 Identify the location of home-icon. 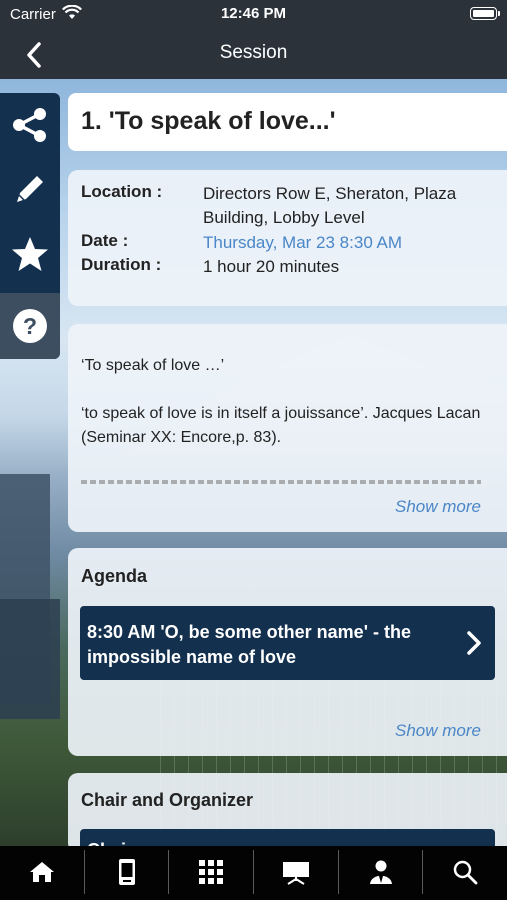
(41, 872).